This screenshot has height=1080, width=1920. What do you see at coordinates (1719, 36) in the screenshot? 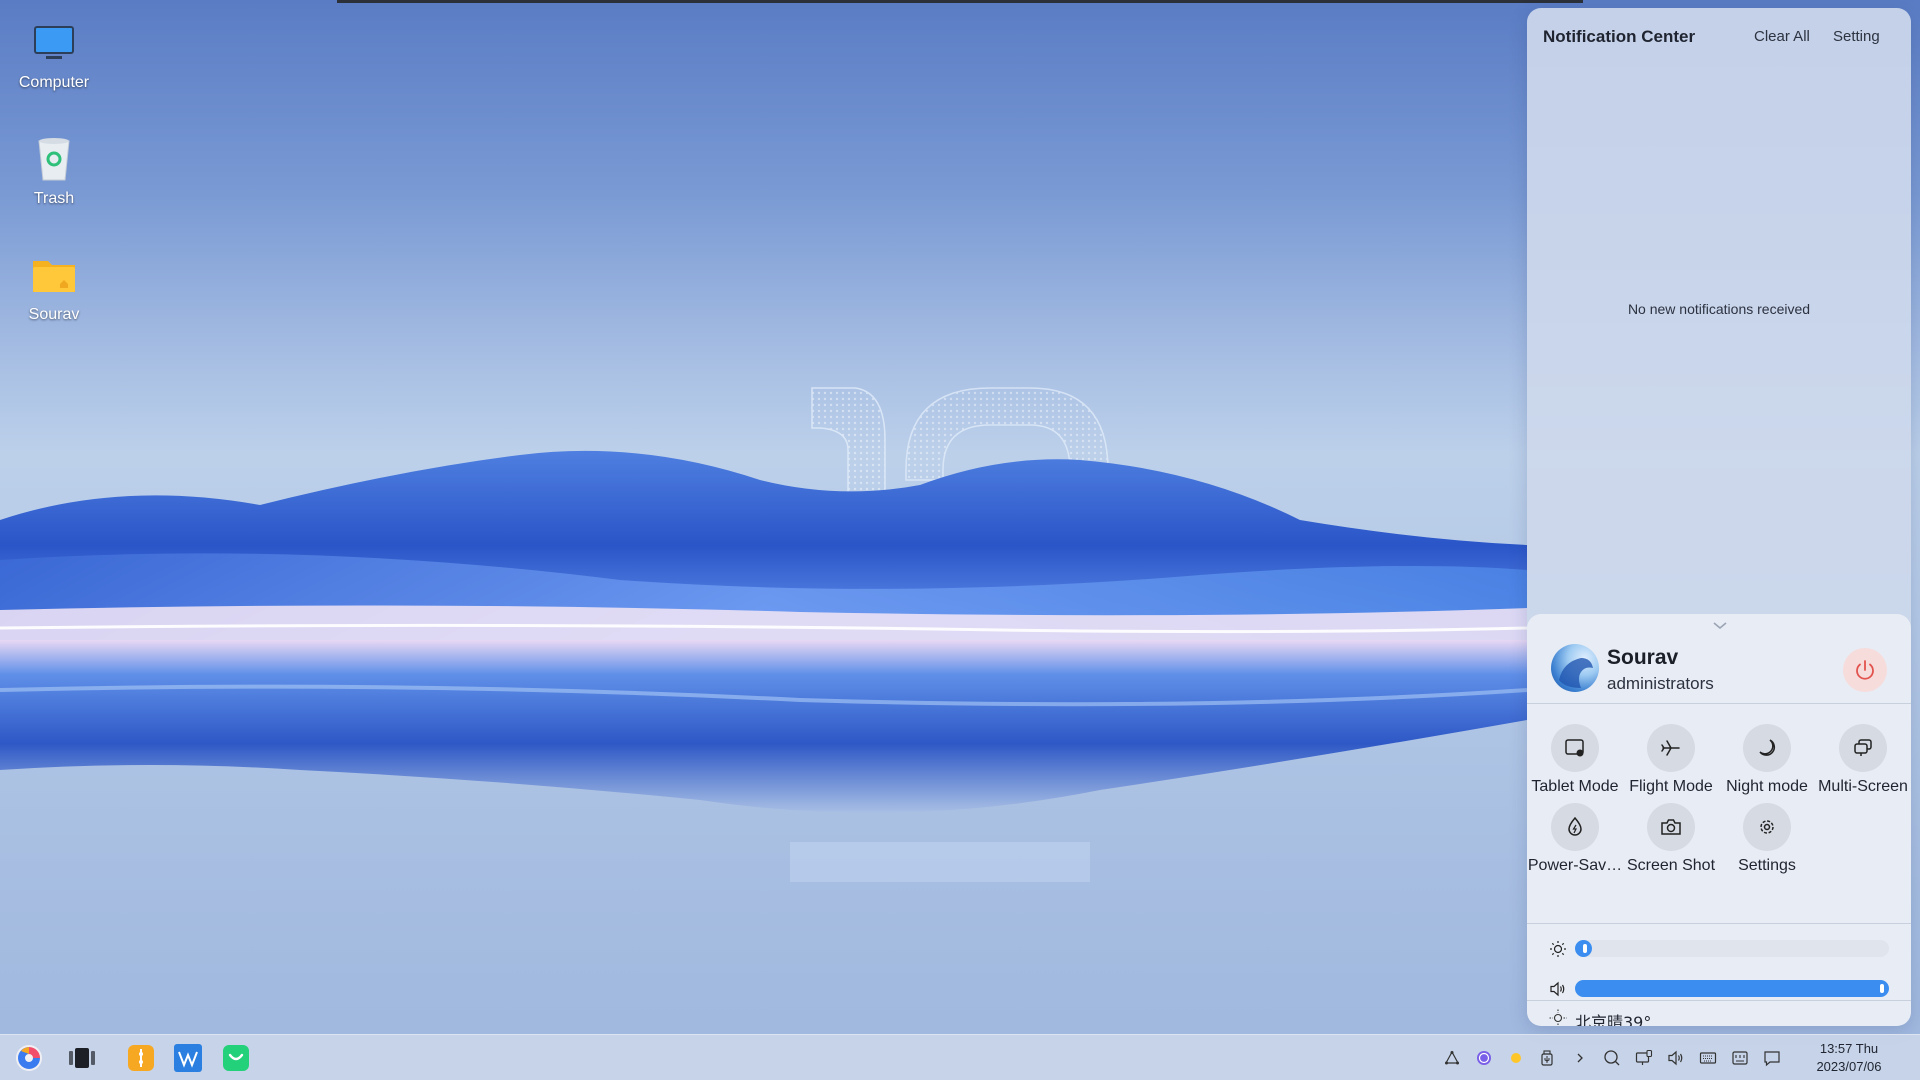
I see `notification-center-header: Notification Center Clear All Setting` at bounding box center [1719, 36].